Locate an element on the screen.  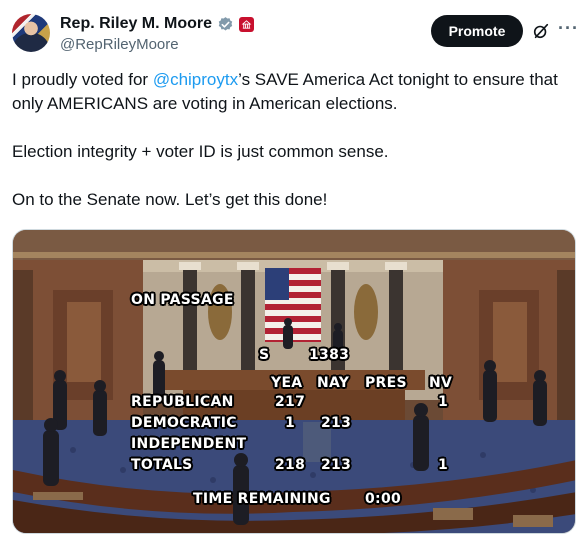
row-democratic-label: DEMOCRATIC is located at coordinates (184, 423).